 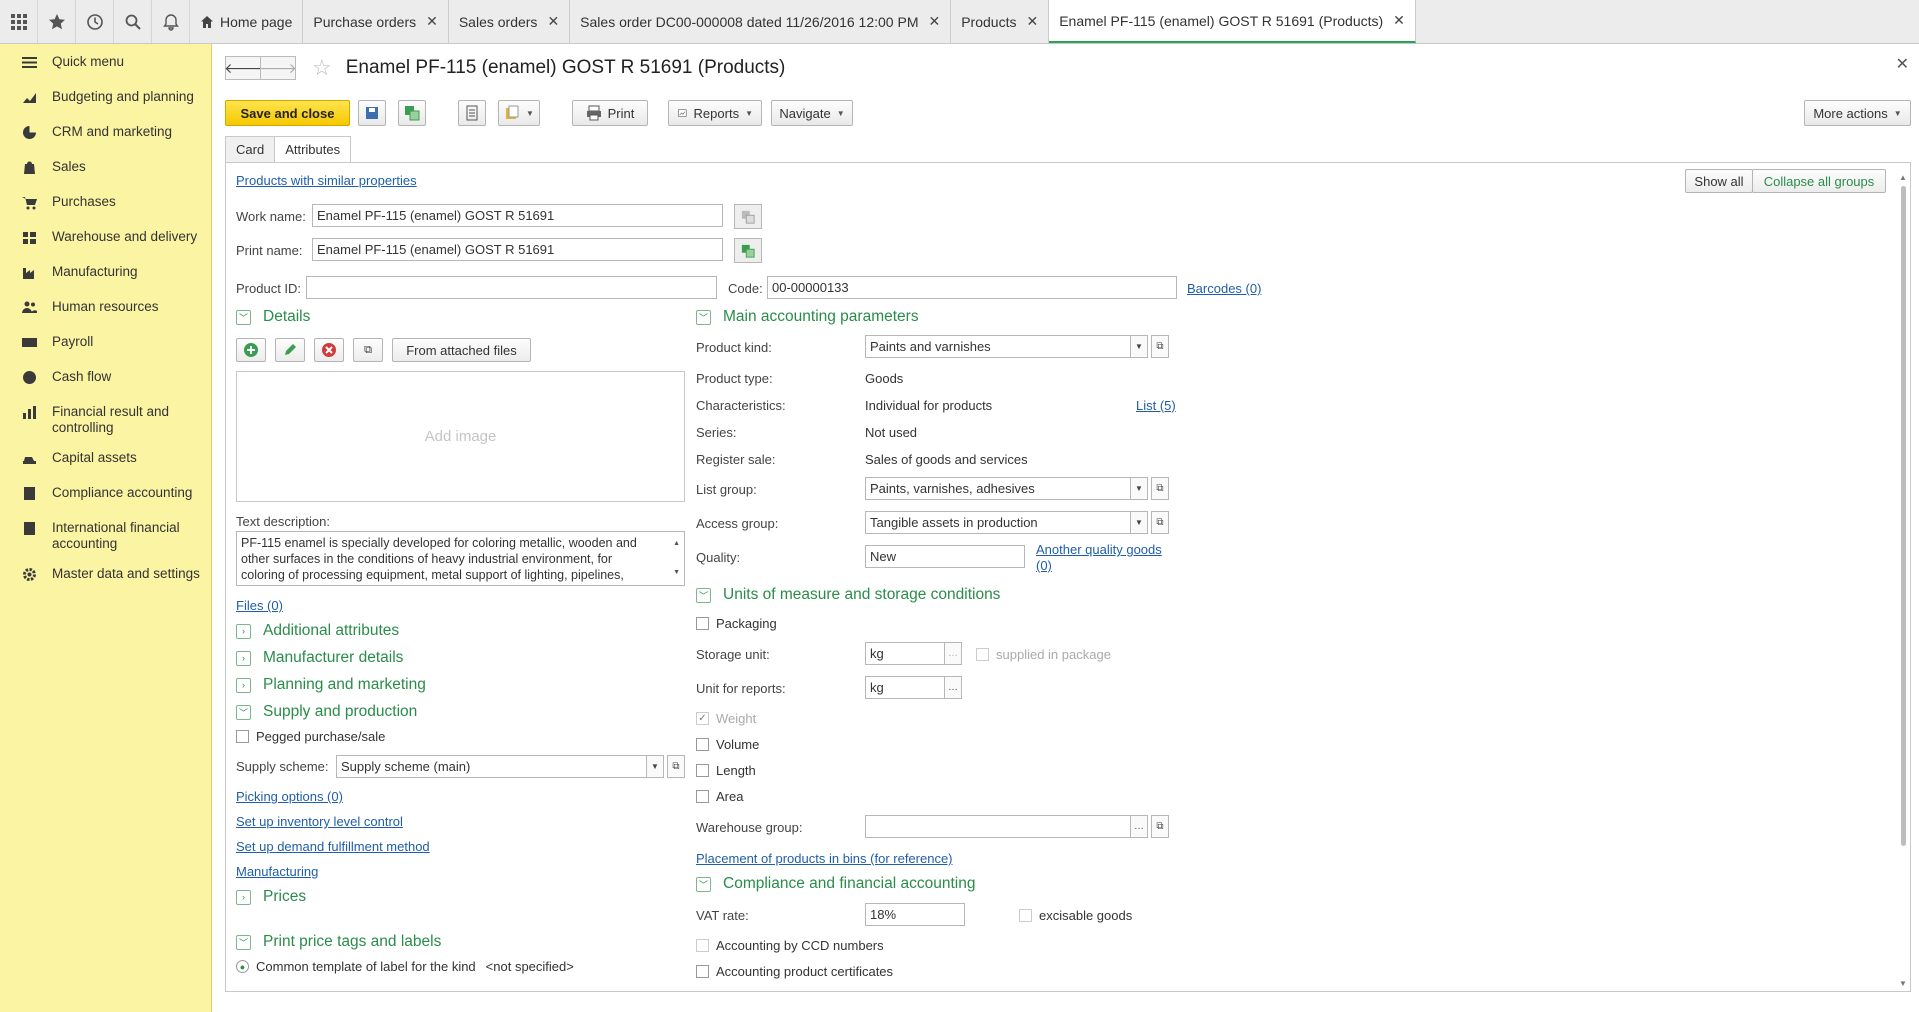 What do you see at coordinates (105, 576) in the screenshot?
I see `sidebar-item-master-data: Master data and settings` at bounding box center [105, 576].